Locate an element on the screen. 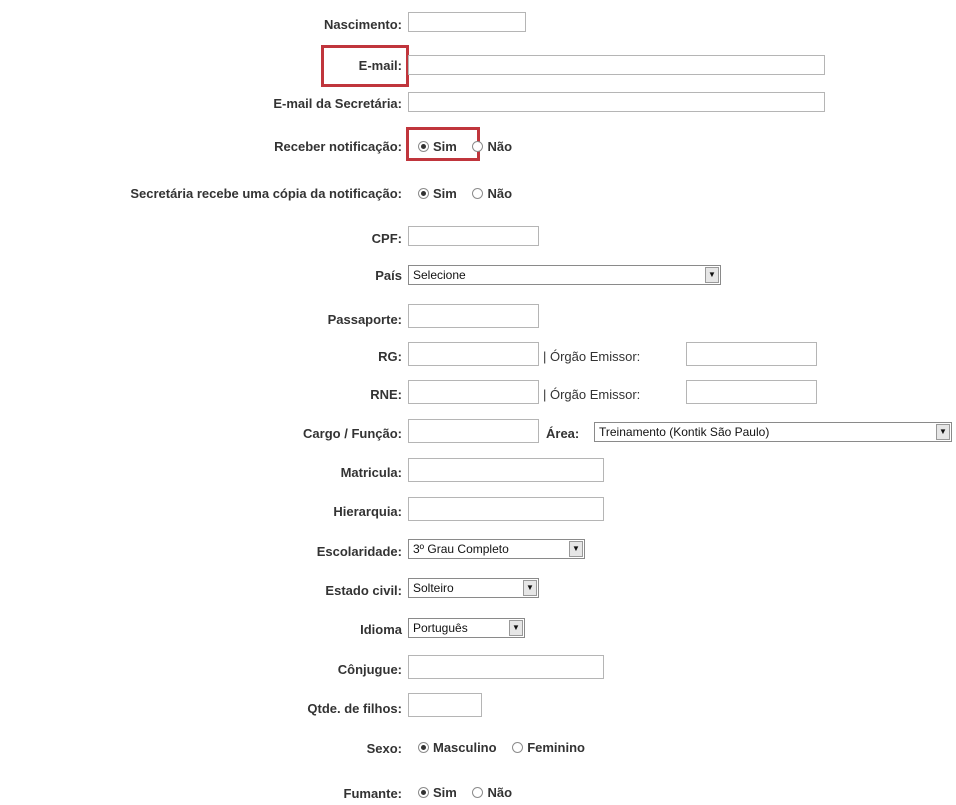 The image size is (956, 805). receber-notificacao-radio-group: Sim Não is located at coordinates (469, 147).